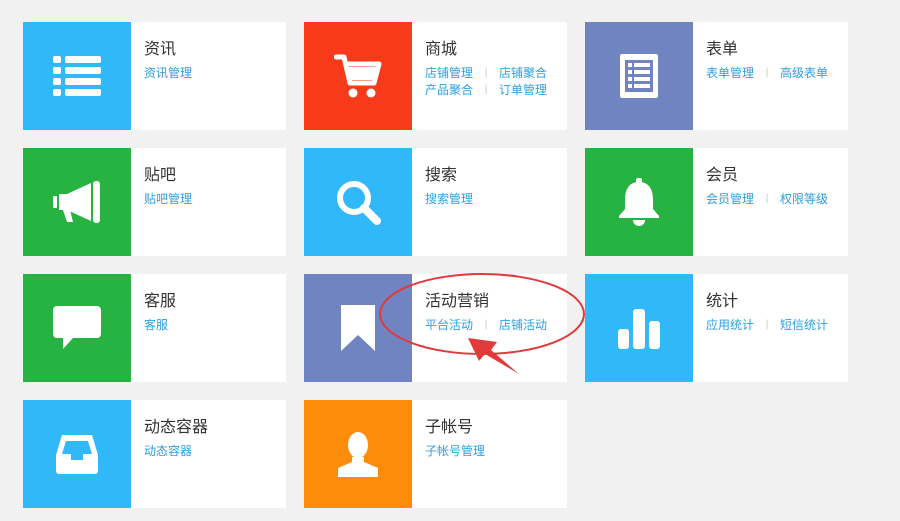 This screenshot has height=521, width=900. Describe the element at coordinates (804, 199) in the screenshot. I see `card-link: 权限等级` at that location.